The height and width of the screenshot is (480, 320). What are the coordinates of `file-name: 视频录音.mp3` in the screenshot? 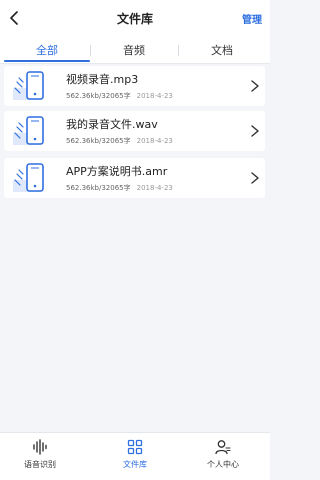 It's located at (102, 79).